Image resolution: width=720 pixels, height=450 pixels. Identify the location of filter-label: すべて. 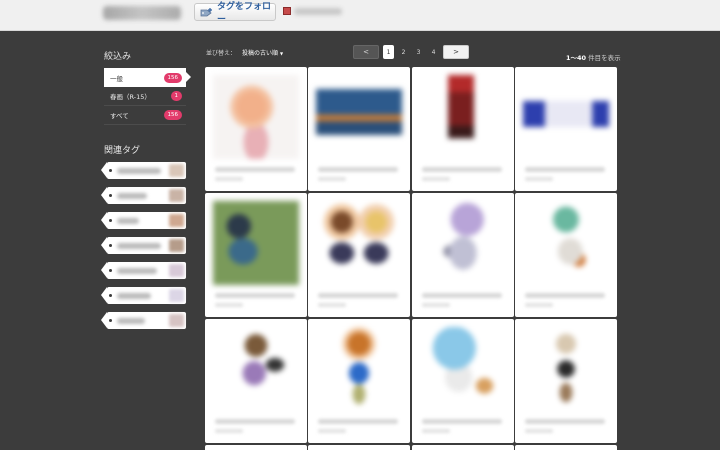
(119, 116).